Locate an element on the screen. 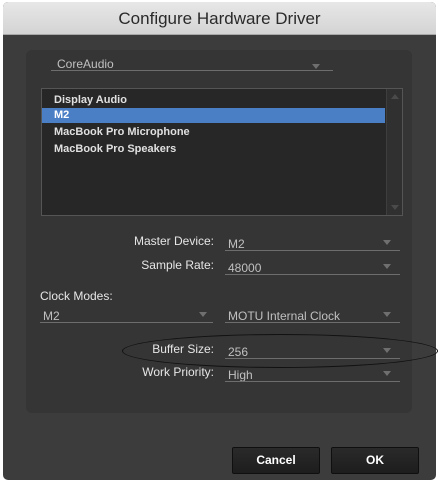  work-priority-underline is located at coordinates (312, 381).